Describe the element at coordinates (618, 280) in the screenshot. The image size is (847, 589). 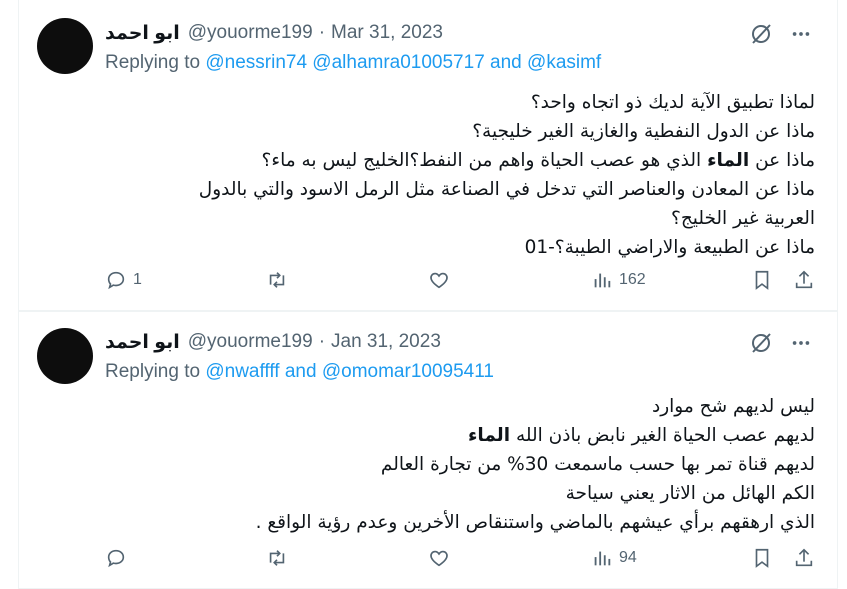
I see `views-button: 162` at that location.